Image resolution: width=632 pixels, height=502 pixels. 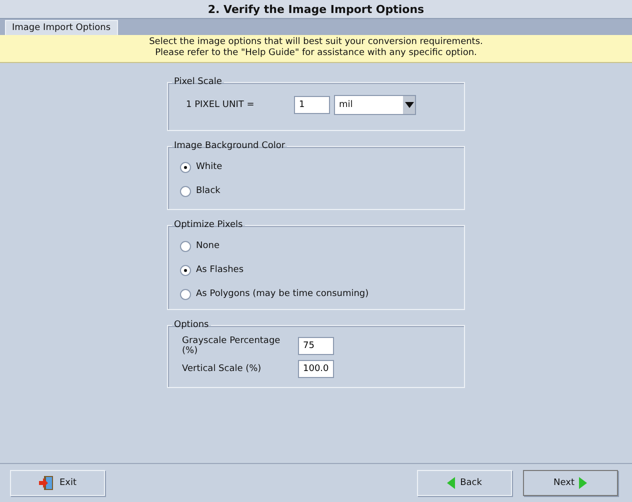 What do you see at coordinates (229, 146) in the screenshot?
I see `group-title: Image Background Color` at bounding box center [229, 146].